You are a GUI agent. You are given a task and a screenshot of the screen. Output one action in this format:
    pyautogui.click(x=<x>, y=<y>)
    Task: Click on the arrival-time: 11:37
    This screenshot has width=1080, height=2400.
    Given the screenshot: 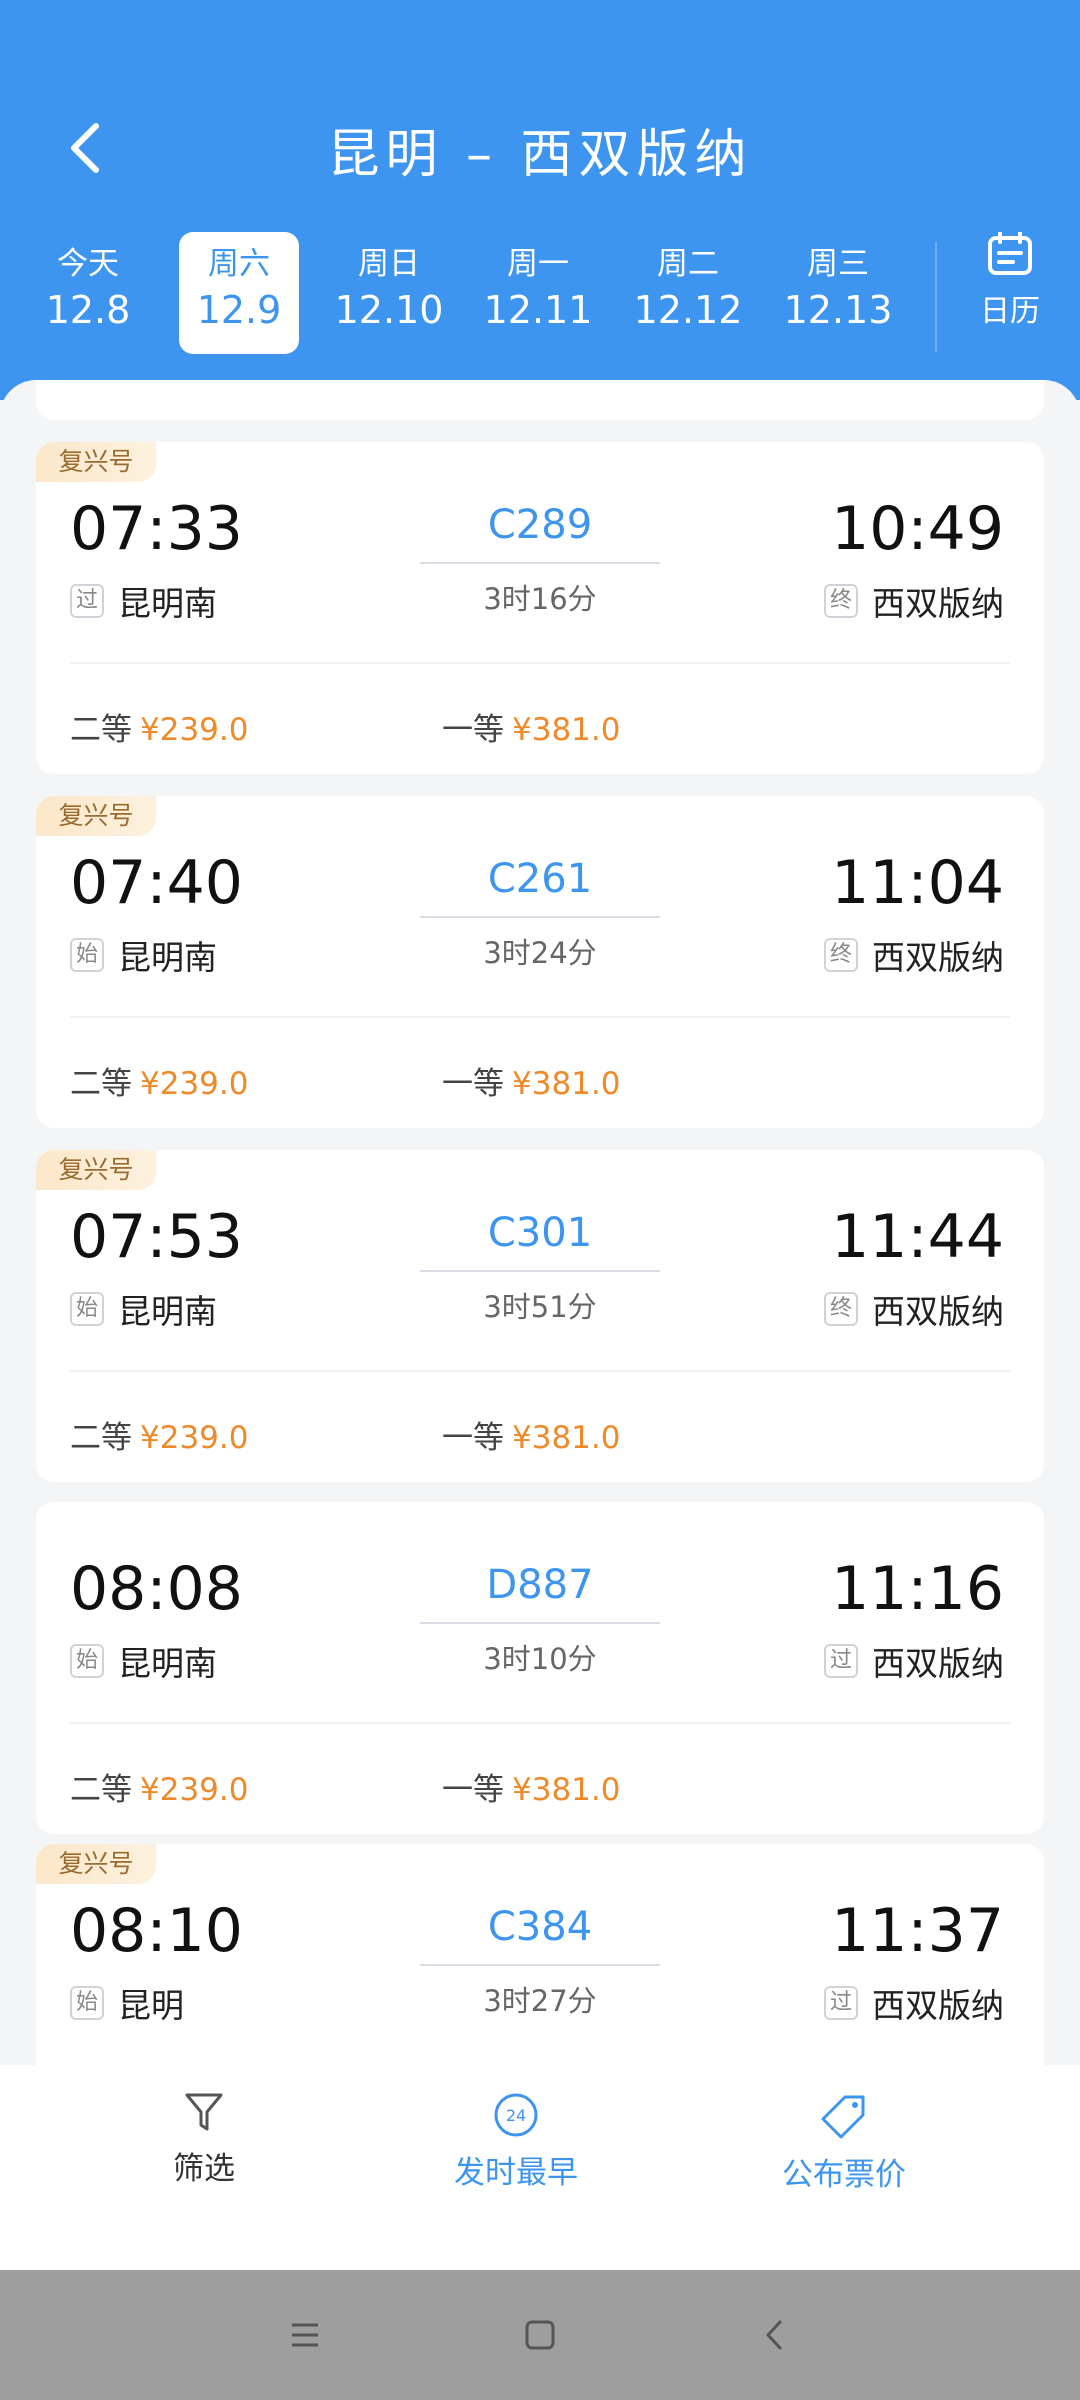 What is the action you would take?
    pyautogui.click(x=917, y=1931)
    